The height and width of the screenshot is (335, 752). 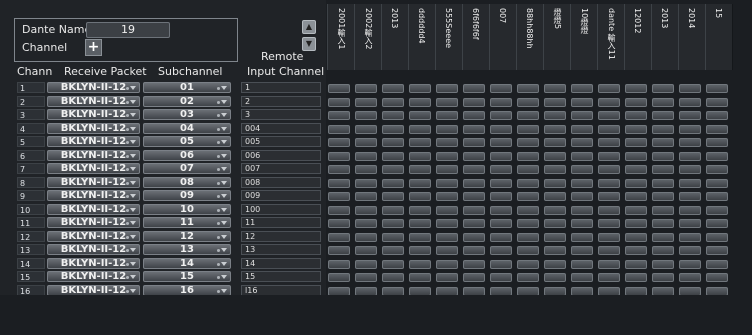 I want to click on input-channel-field: 004, so click(x=281, y=128).